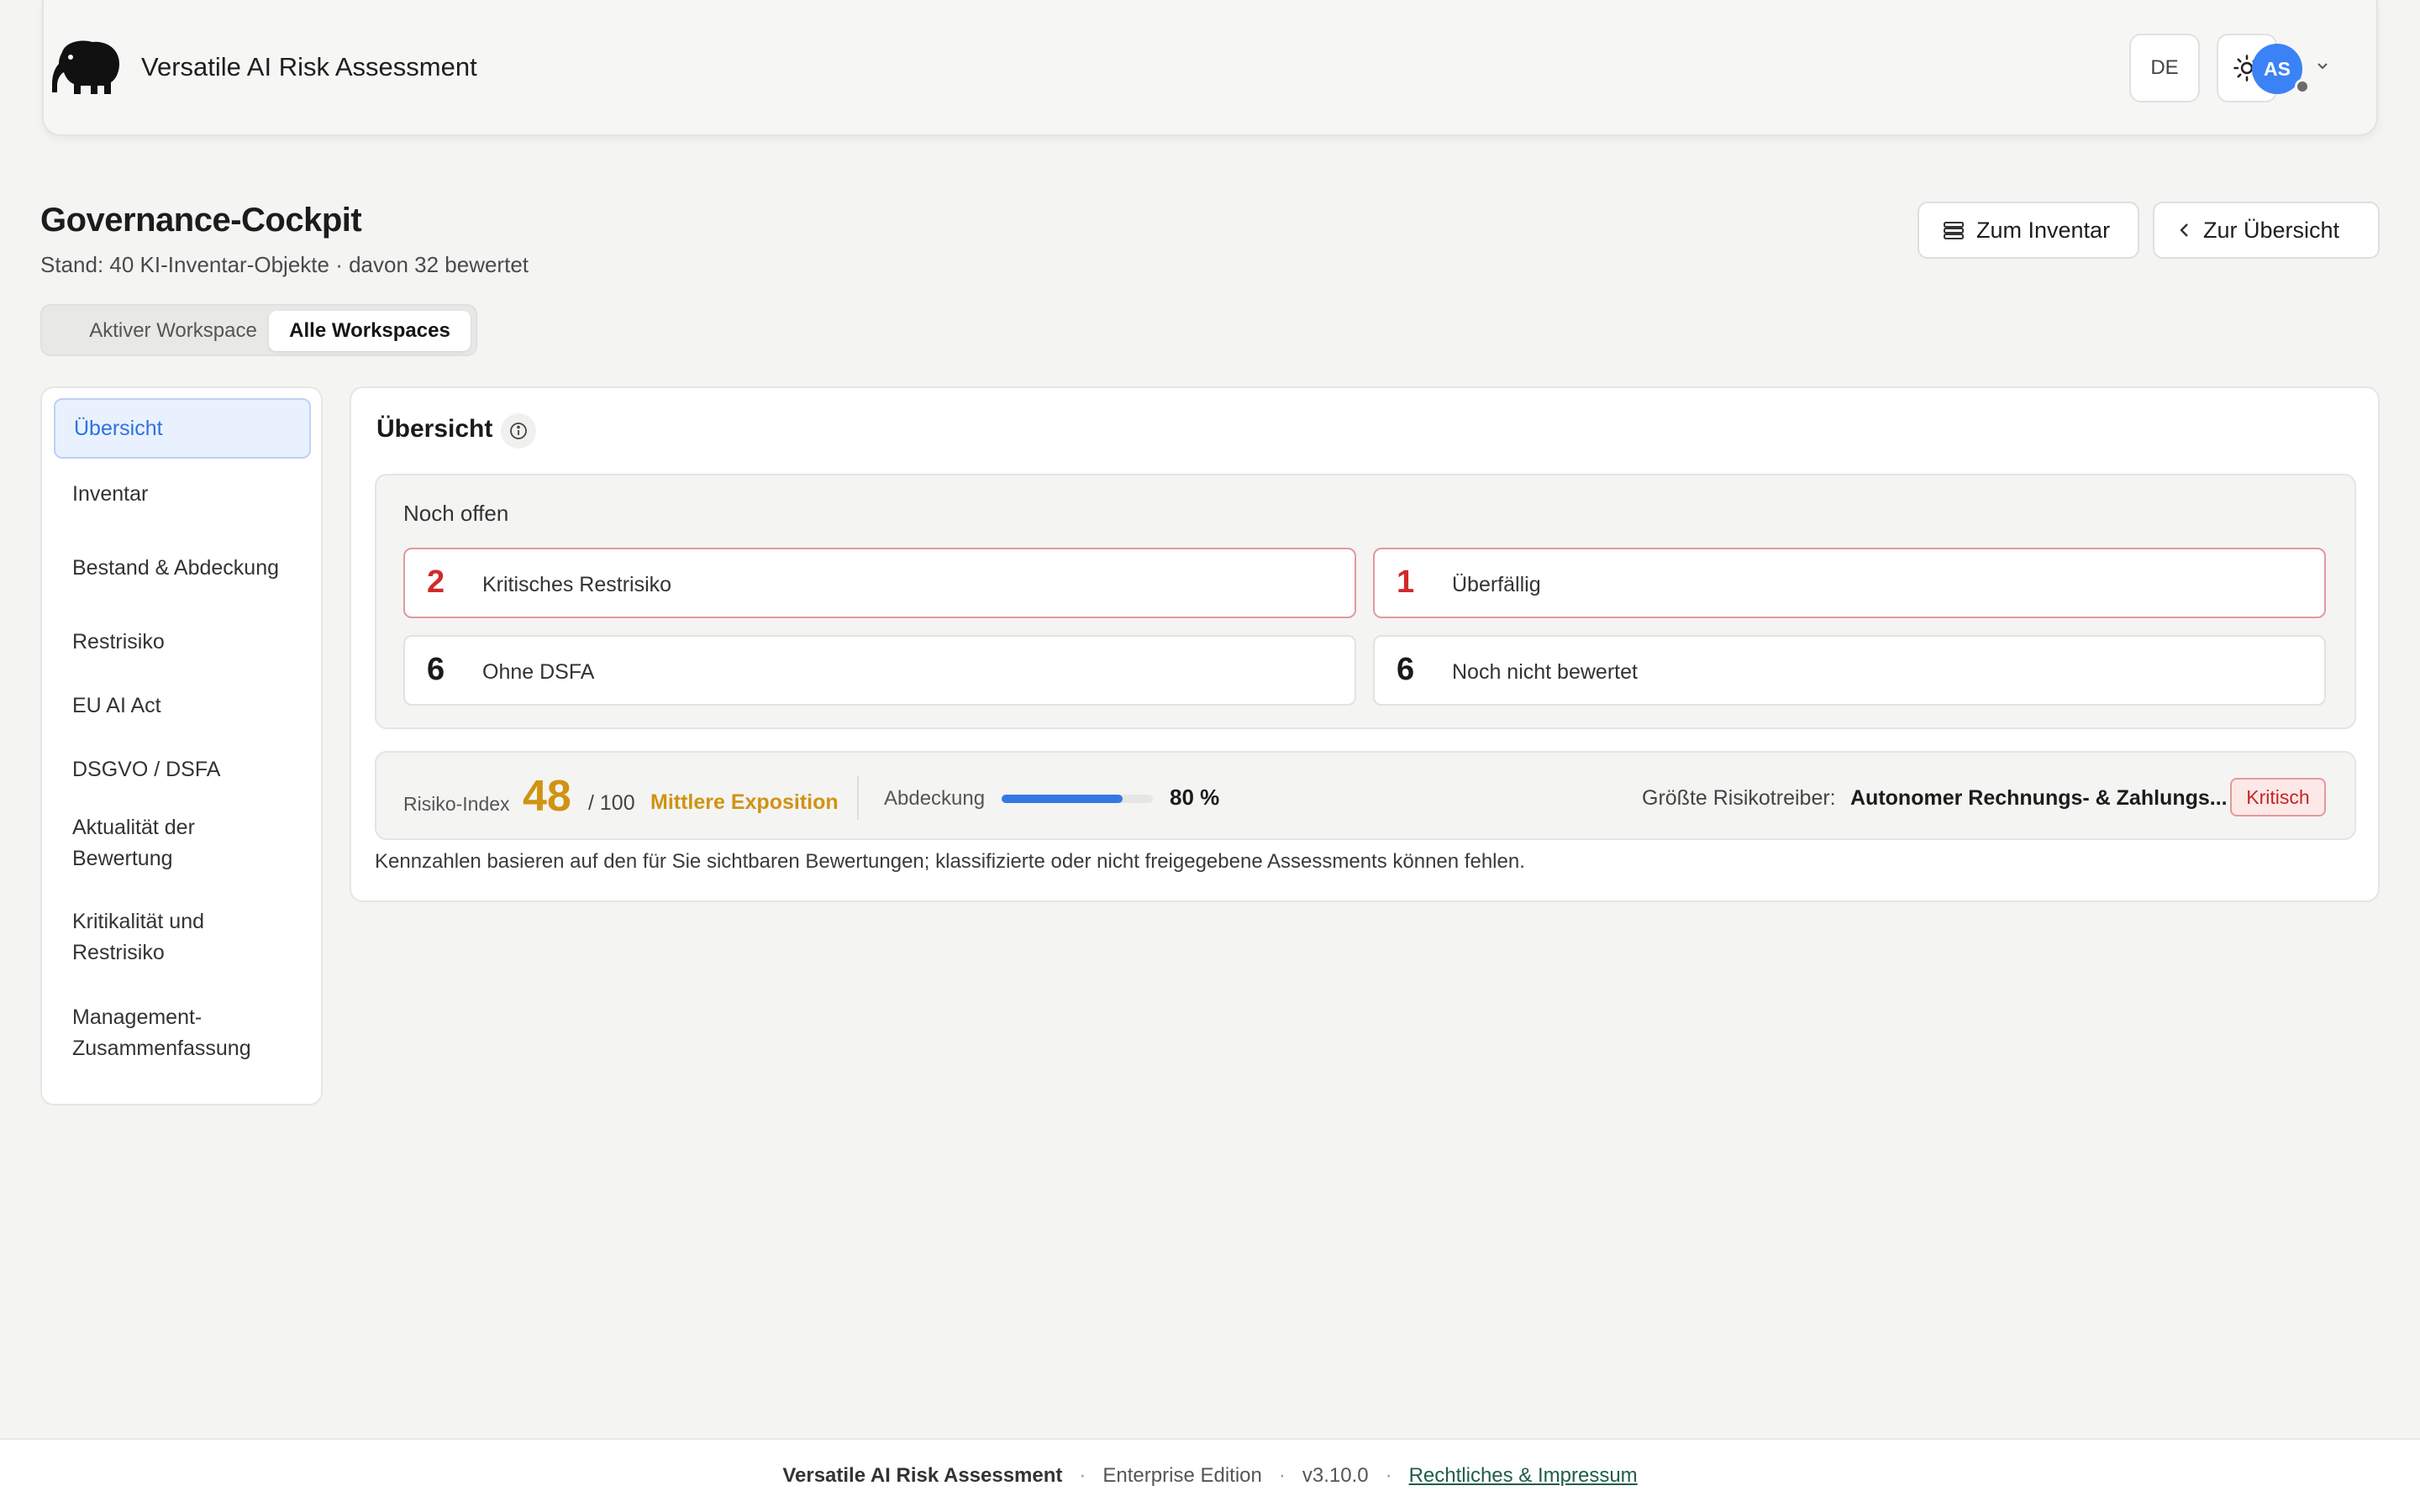 Image resolution: width=2420 pixels, height=1512 pixels. I want to click on to-inventory-button: Zum Inventar, so click(2029, 230).